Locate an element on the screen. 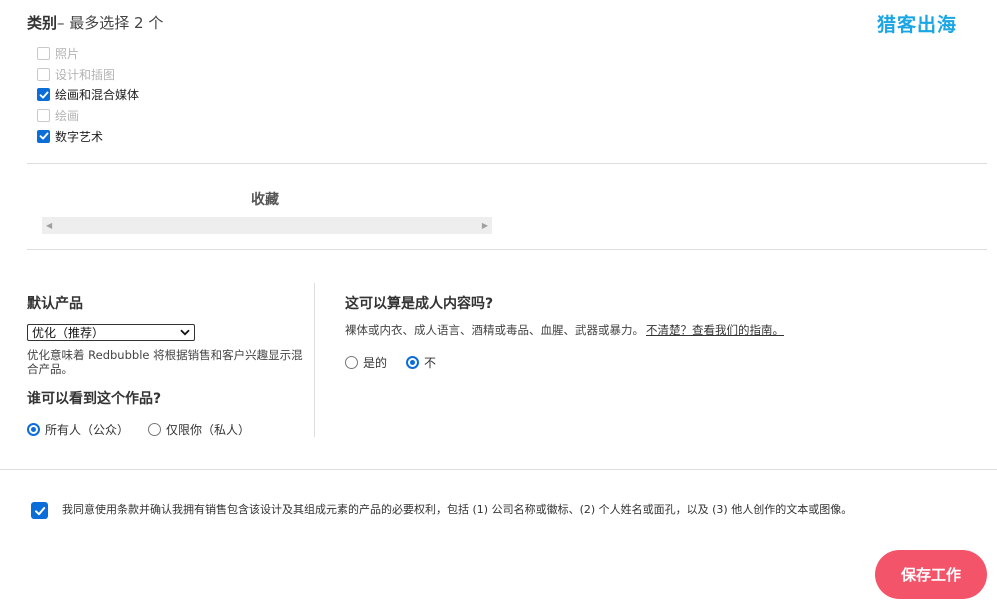  checkbox-design-illustration is located at coordinates (43, 74).